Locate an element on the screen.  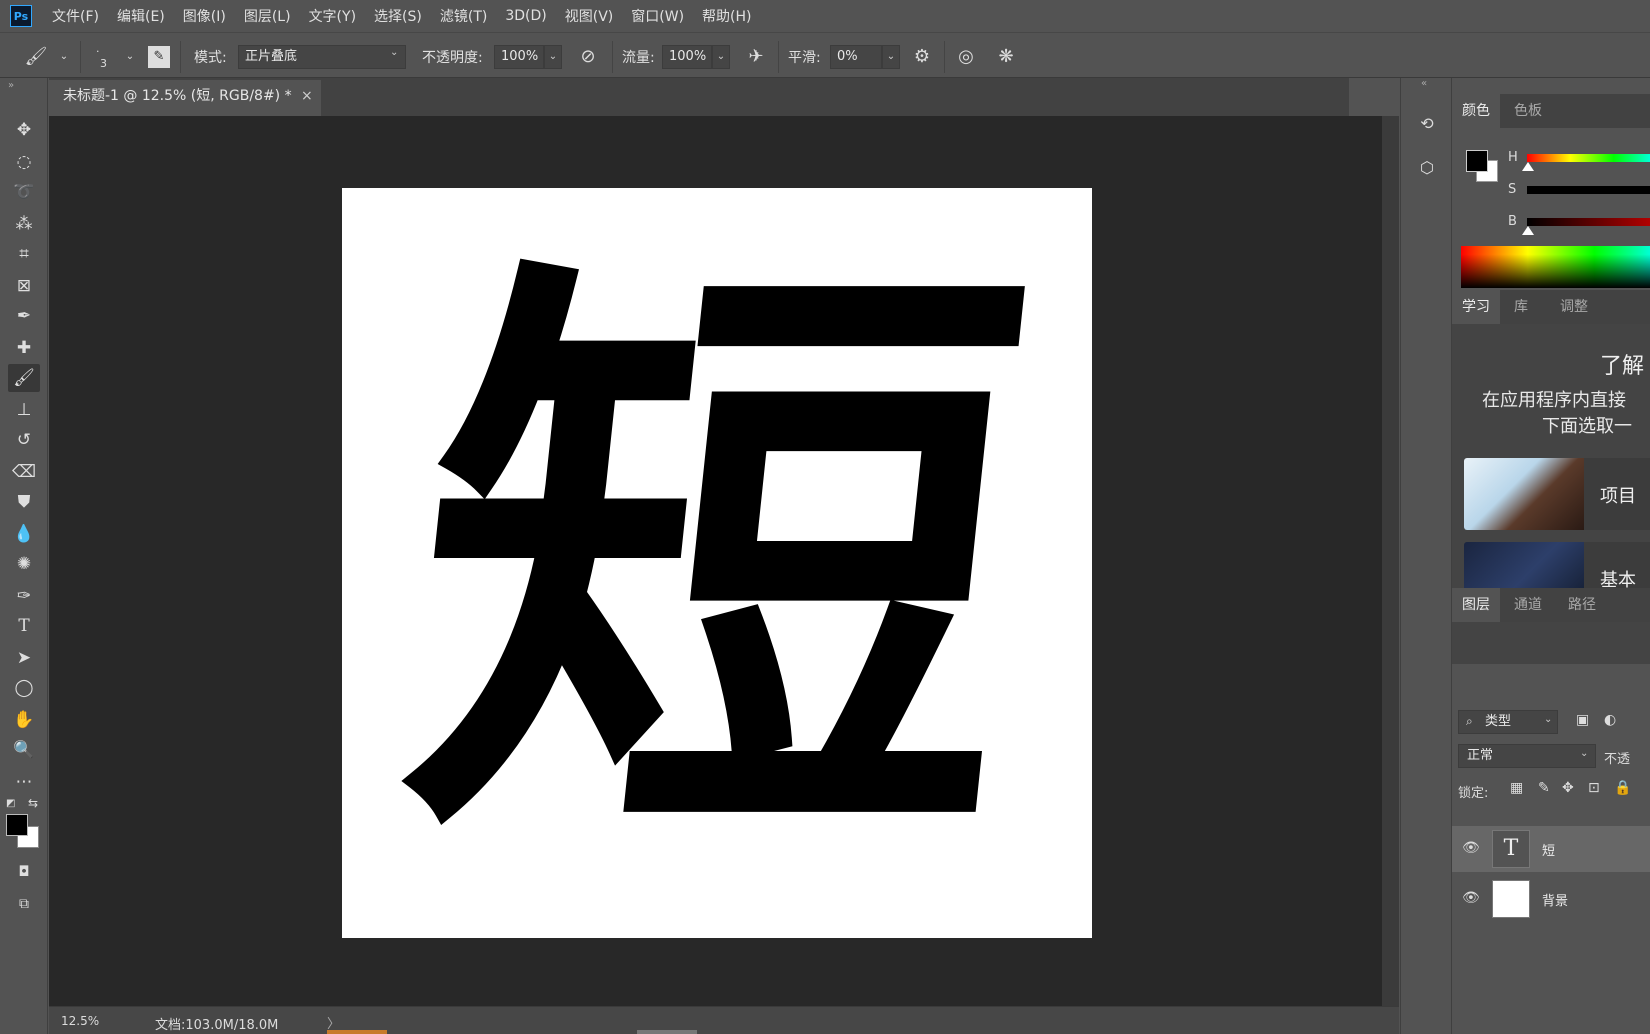
swap-colors-icon: ⇆ is located at coordinates (33, 803).